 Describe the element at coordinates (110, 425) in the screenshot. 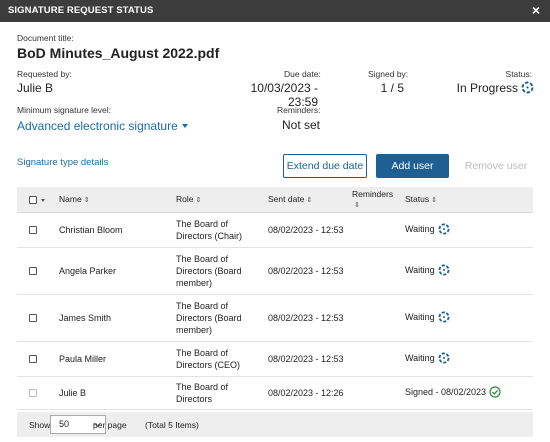

I see `per-page-label: per page` at that location.